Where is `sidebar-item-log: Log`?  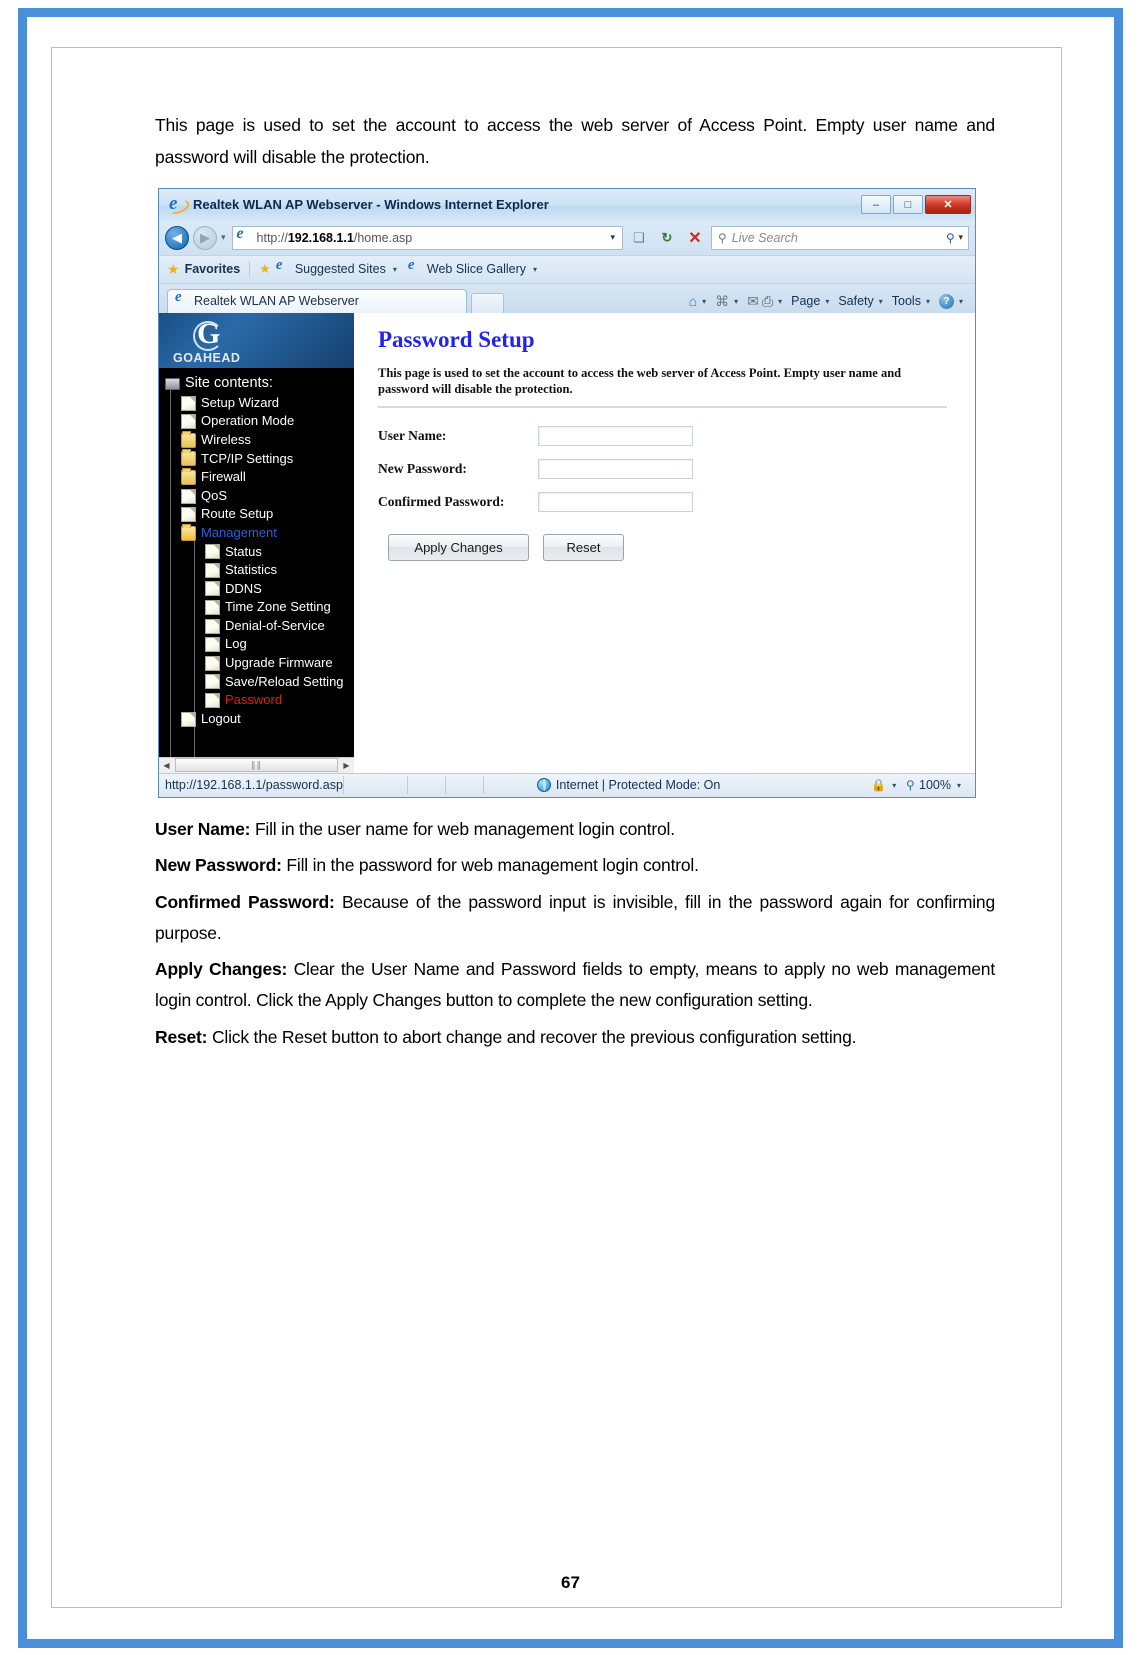 sidebar-item-log: Log is located at coordinates (258, 644).